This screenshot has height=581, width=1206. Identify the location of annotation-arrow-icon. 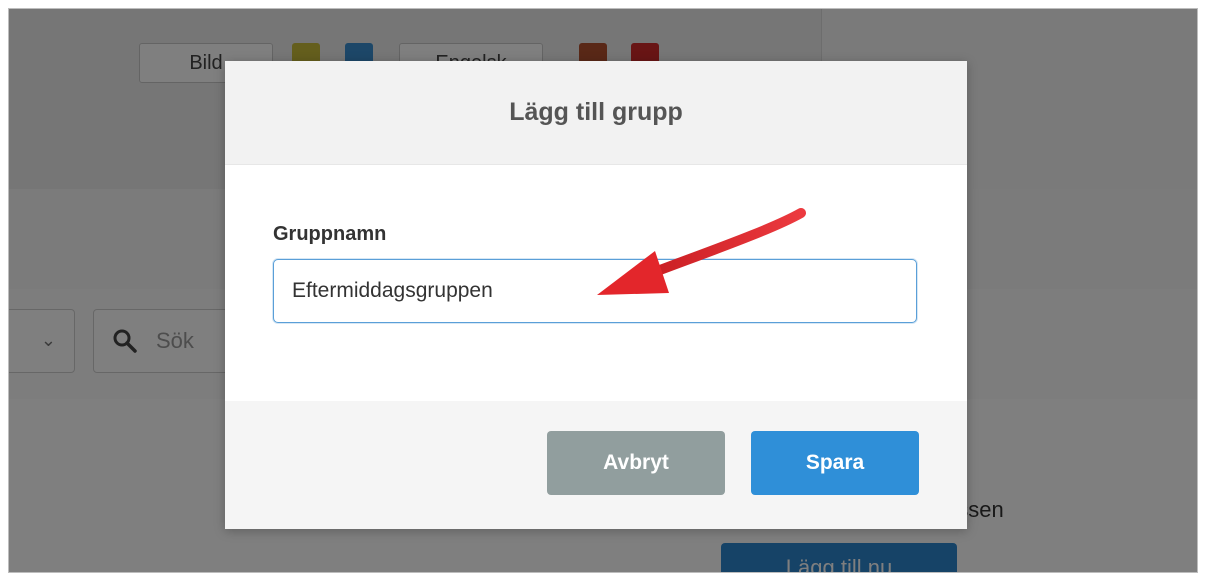
(701, 251).